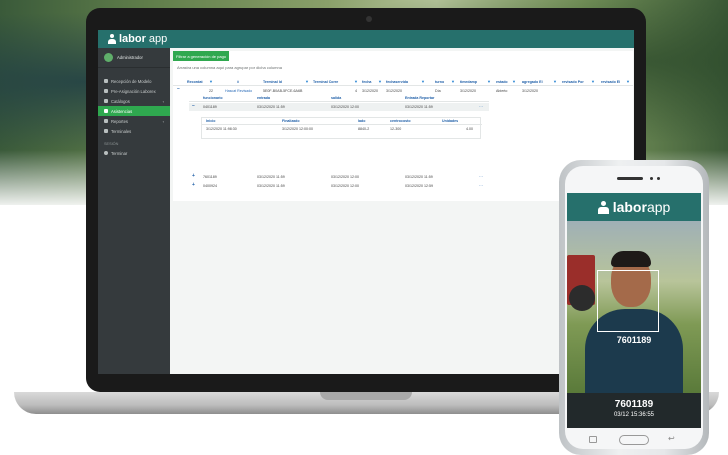  I want to click on row-salida: 03/12/2020 12:00, so click(345, 186).